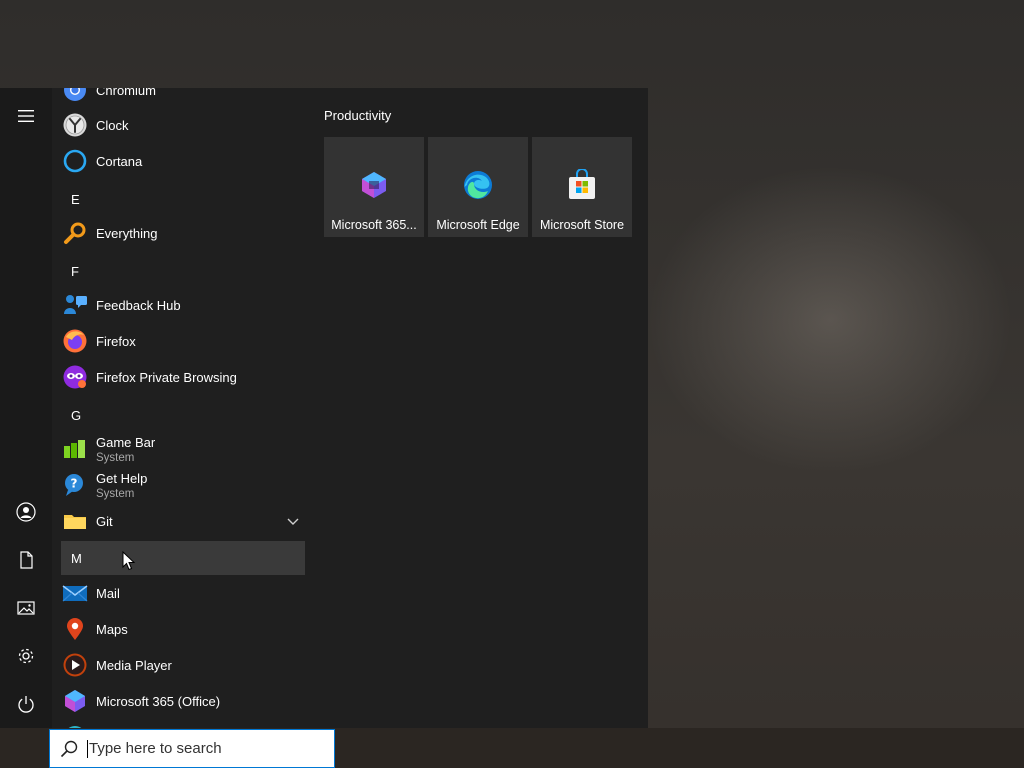 This screenshot has height=768, width=1024. What do you see at coordinates (183, 593) in the screenshot?
I see `app-item-mail: Mail` at bounding box center [183, 593].